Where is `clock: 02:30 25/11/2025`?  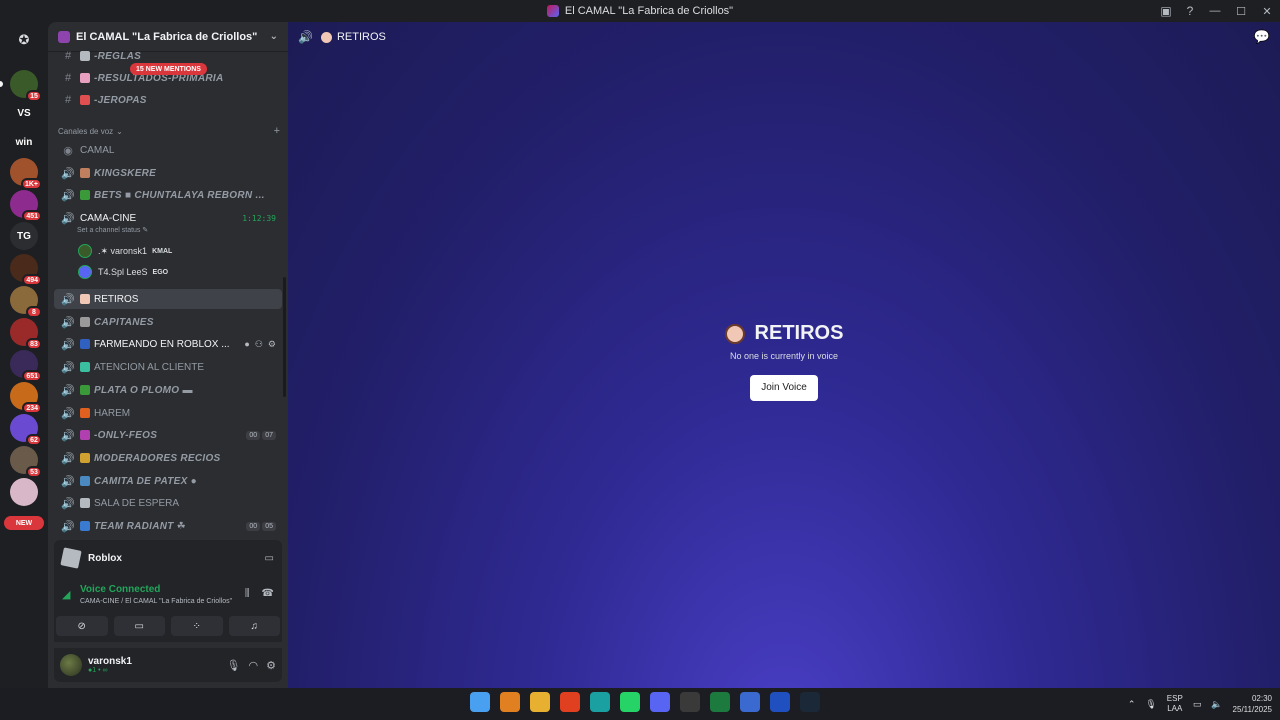 clock: 02:30 25/11/2025 is located at coordinates (1252, 704).